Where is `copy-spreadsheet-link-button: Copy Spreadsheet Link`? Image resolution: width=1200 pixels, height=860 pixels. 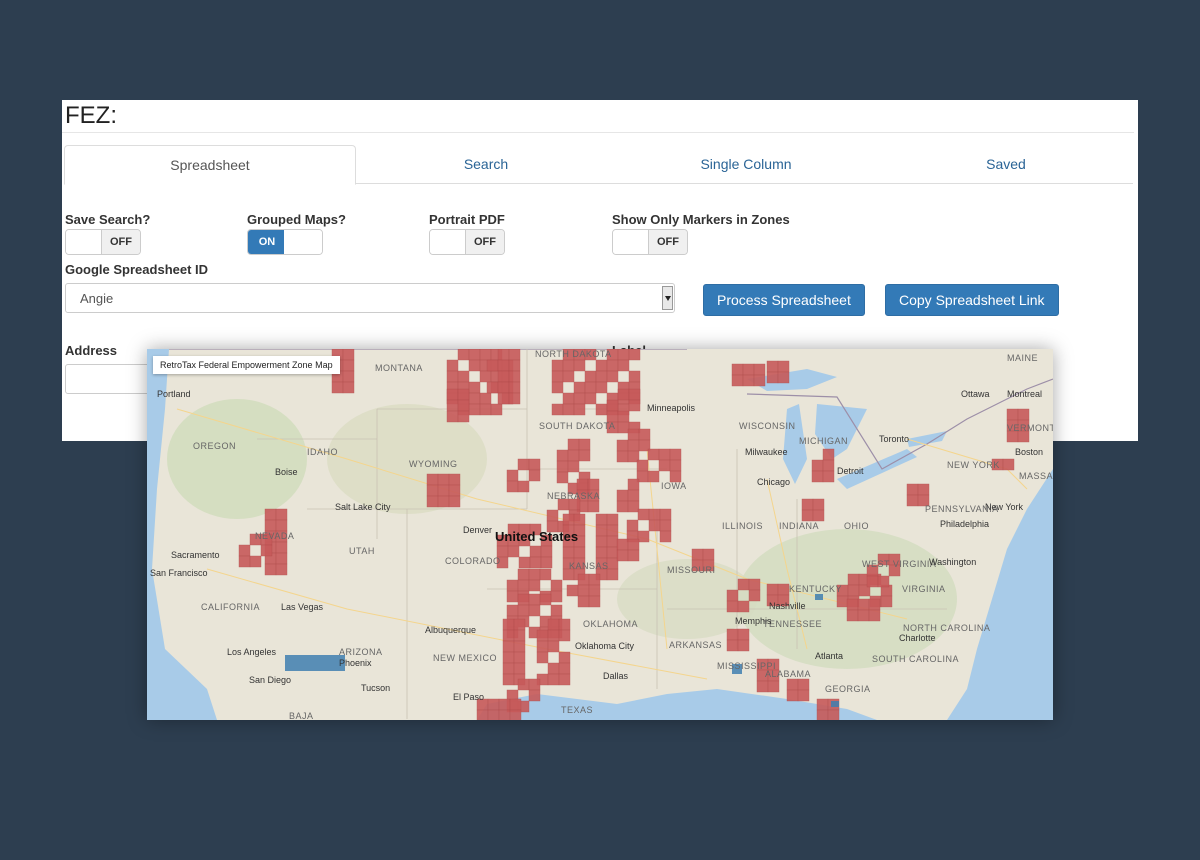 copy-spreadsheet-link-button: Copy Spreadsheet Link is located at coordinates (972, 300).